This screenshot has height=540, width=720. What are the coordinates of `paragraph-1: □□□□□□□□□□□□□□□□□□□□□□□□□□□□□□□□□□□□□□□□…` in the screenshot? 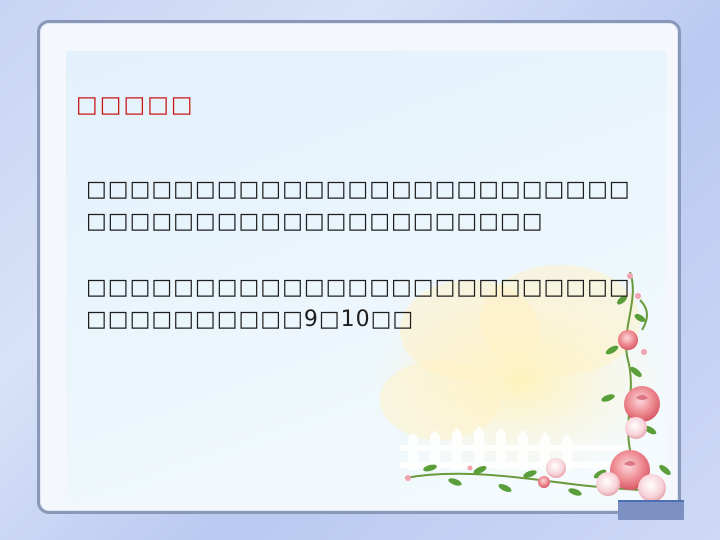 It's located at (358, 205).